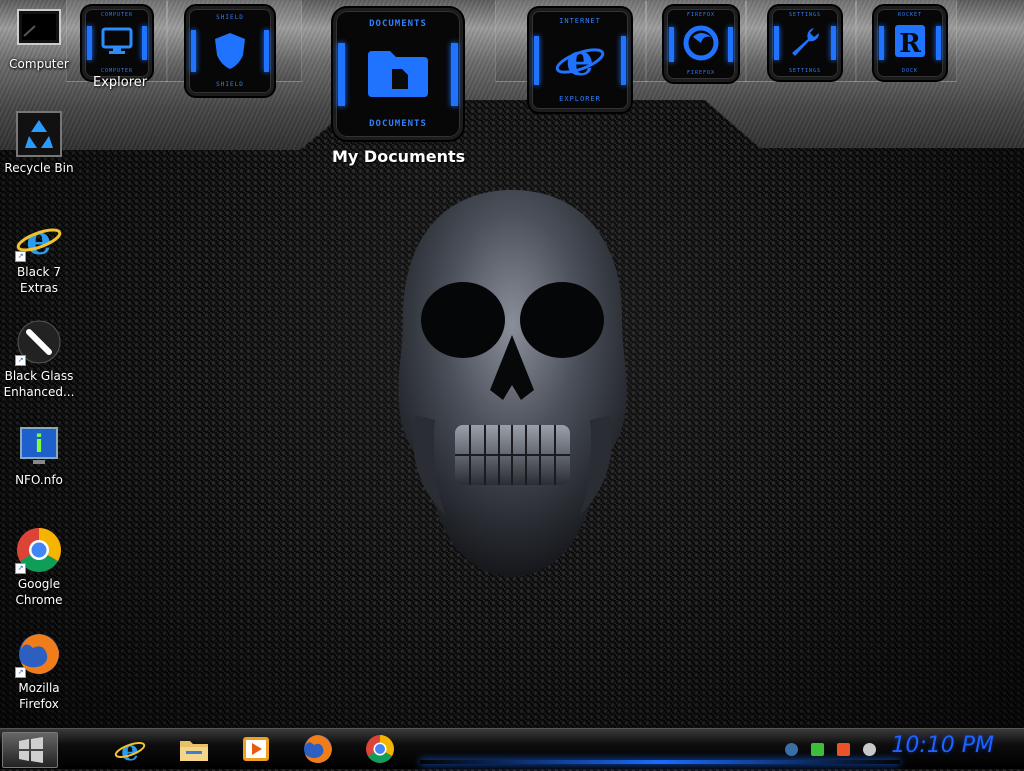  I want to click on file-explorer-icon, so click(194, 751).